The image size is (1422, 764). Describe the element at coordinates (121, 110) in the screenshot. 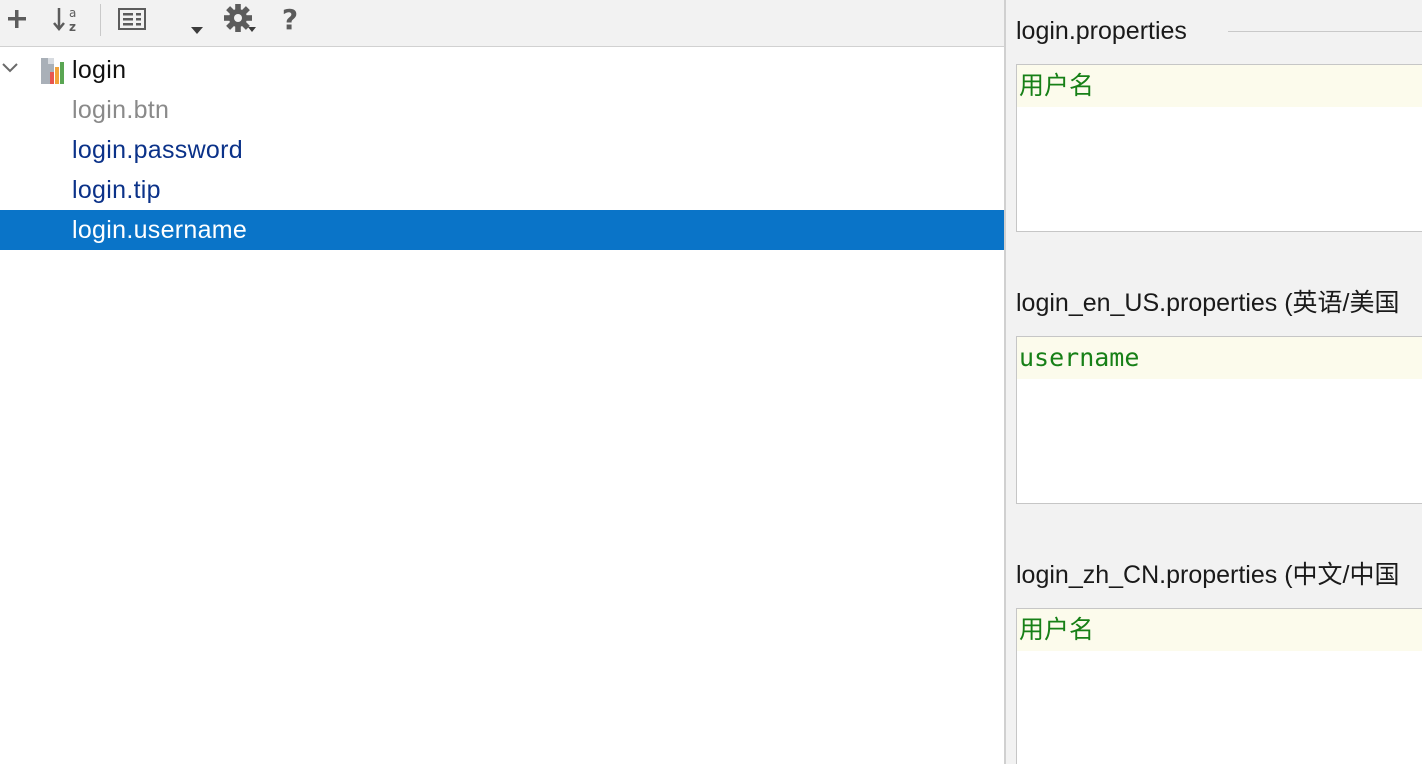

I see `tree-item-label: login.btn` at that location.